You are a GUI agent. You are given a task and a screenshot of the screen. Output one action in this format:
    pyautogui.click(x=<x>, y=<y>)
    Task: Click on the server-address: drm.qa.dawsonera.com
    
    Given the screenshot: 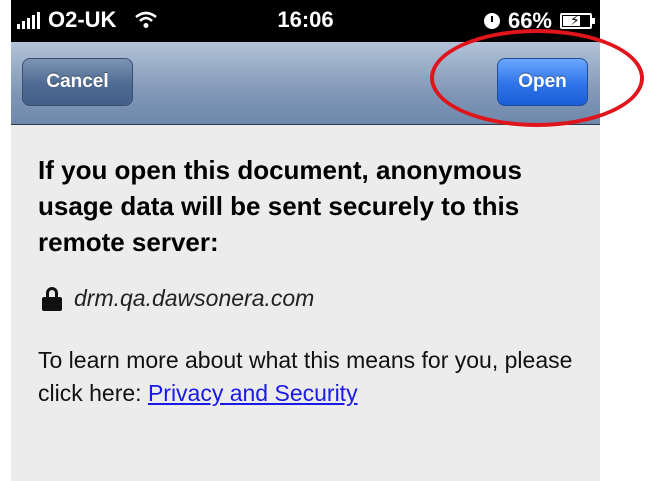 What is the action you would take?
    pyautogui.click(x=194, y=298)
    